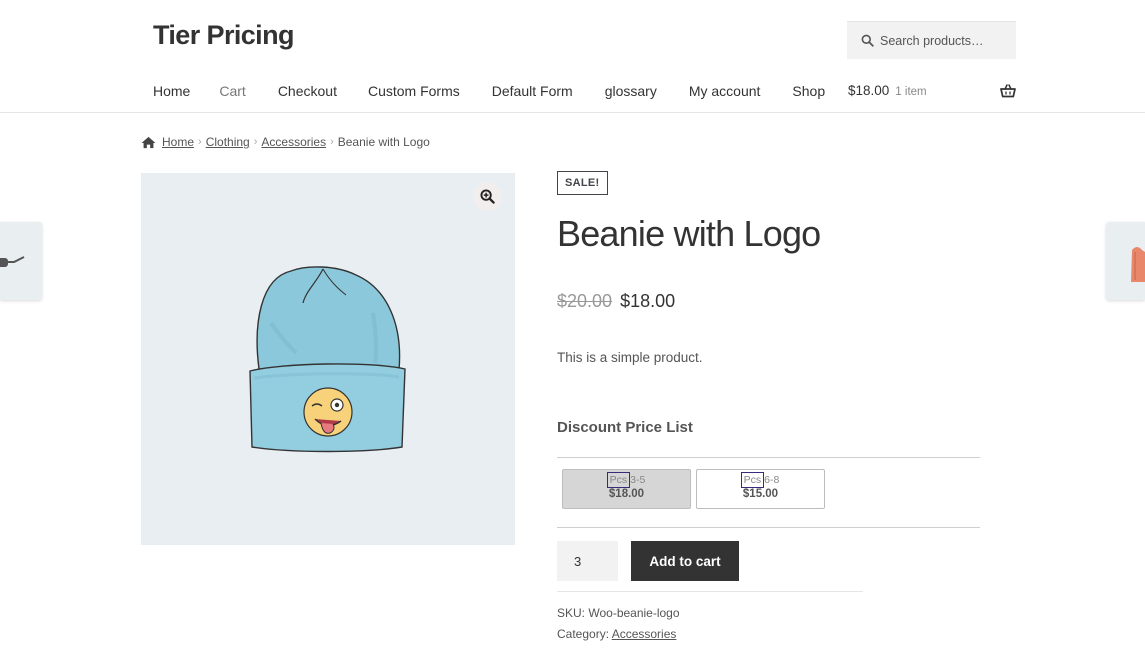  What do you see at coordinates (710, 591) in the screenshot?
I see `meta-divider` at bounding box center [710, 591].